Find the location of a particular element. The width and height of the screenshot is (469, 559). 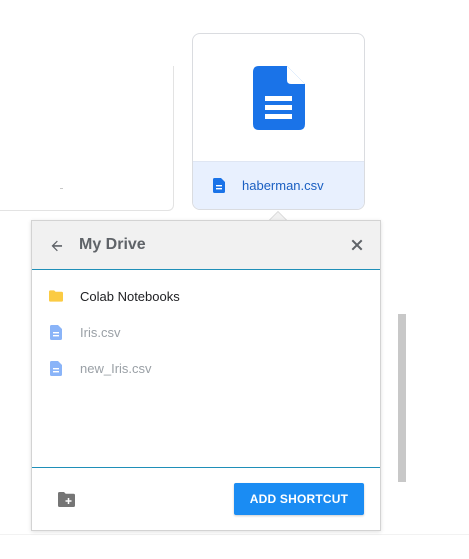

dialog-footer: ADD SHORTCUT is located at coordinates (206, 499).